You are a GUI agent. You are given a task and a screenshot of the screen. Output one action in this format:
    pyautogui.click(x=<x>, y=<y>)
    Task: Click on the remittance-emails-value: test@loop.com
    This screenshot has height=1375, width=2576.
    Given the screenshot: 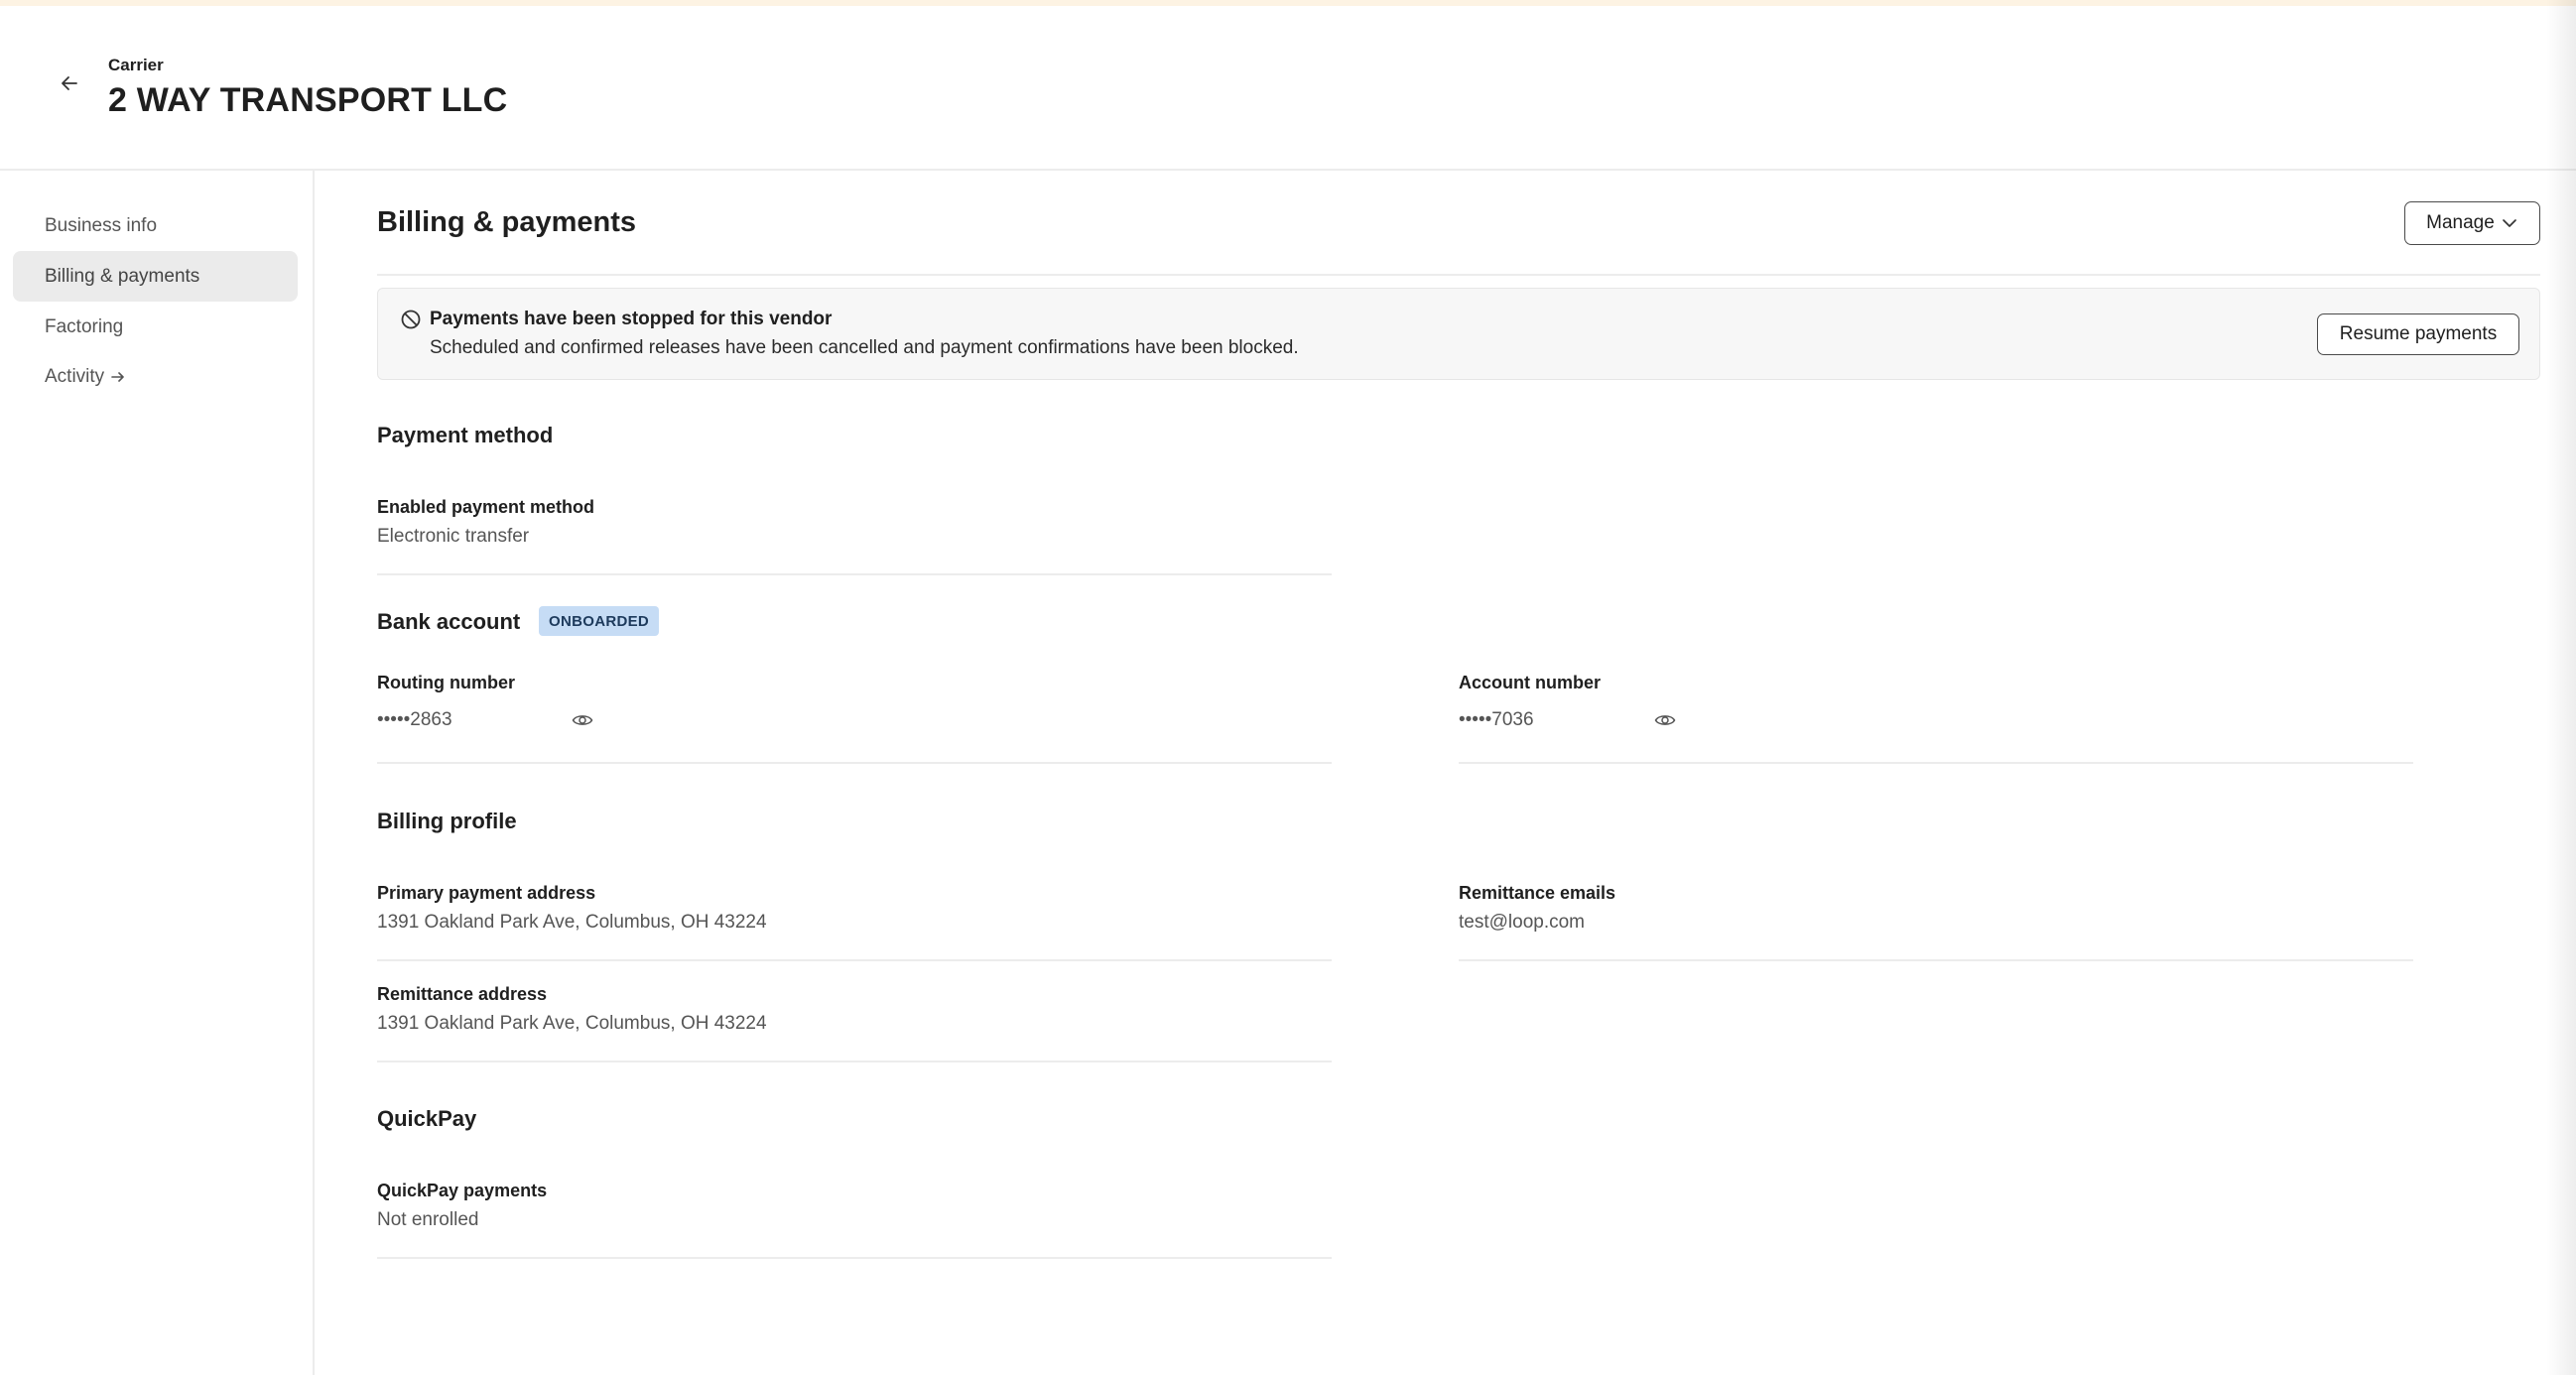 What is the action you would take?
    pyautogui.click(x=1523, y=922)
    